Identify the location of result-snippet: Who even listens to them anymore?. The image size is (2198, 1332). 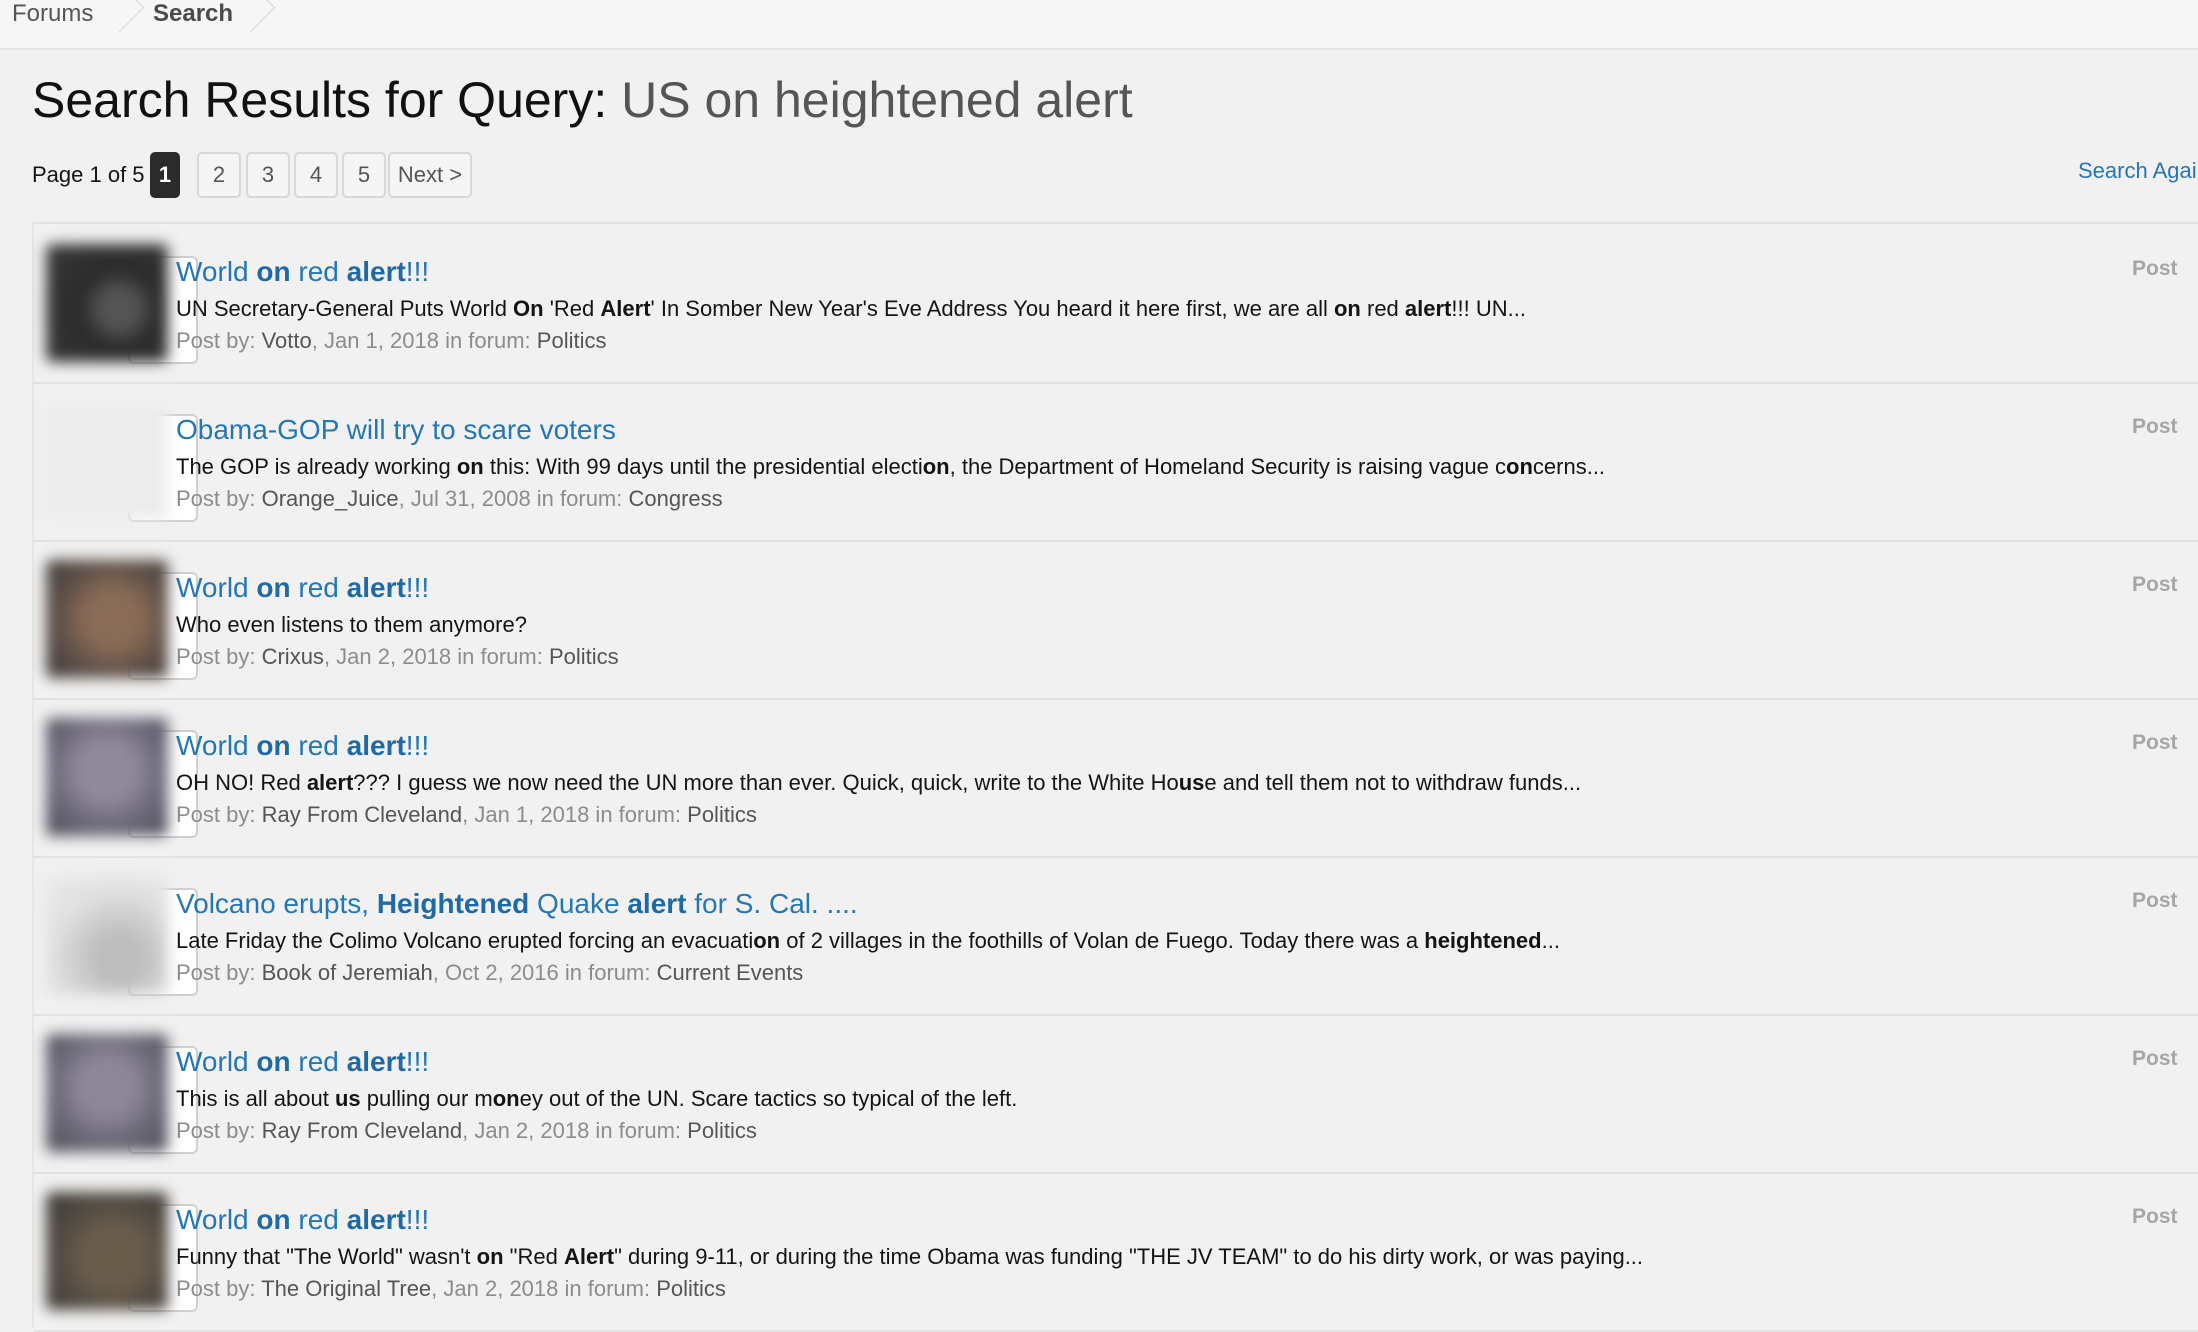
(351, 624).